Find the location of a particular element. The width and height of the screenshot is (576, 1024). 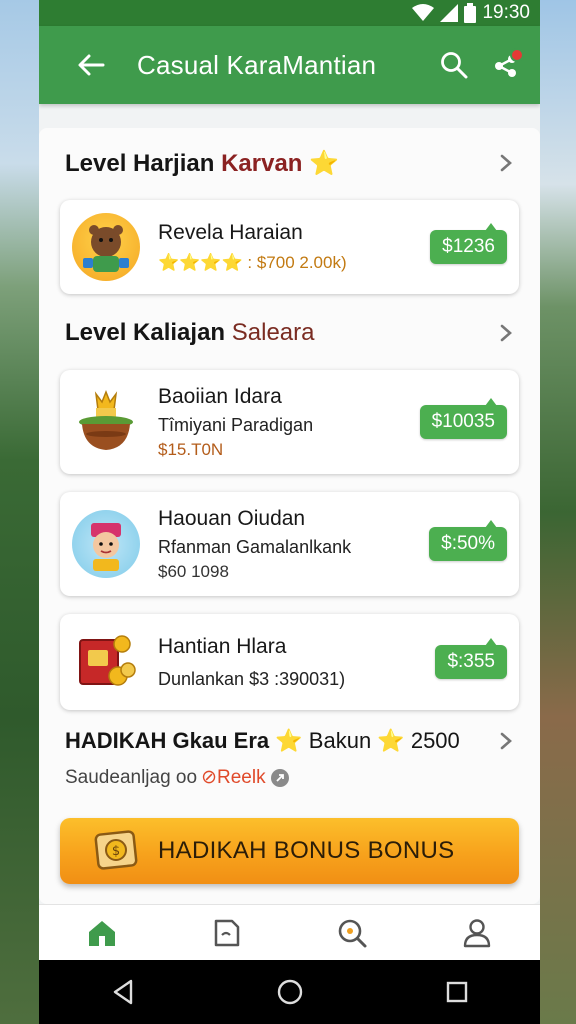

home-icon is located at coordinates (102, 933).